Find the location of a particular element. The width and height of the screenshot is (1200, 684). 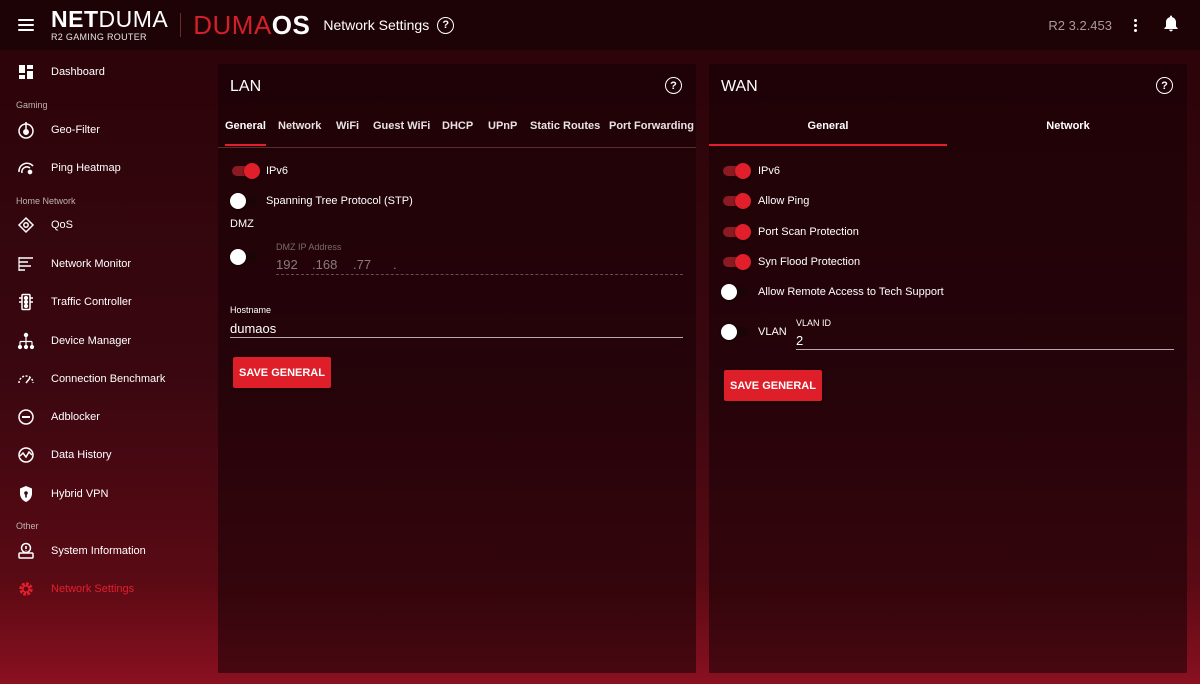

device-manager-icon is located at coordinates (26, 341).